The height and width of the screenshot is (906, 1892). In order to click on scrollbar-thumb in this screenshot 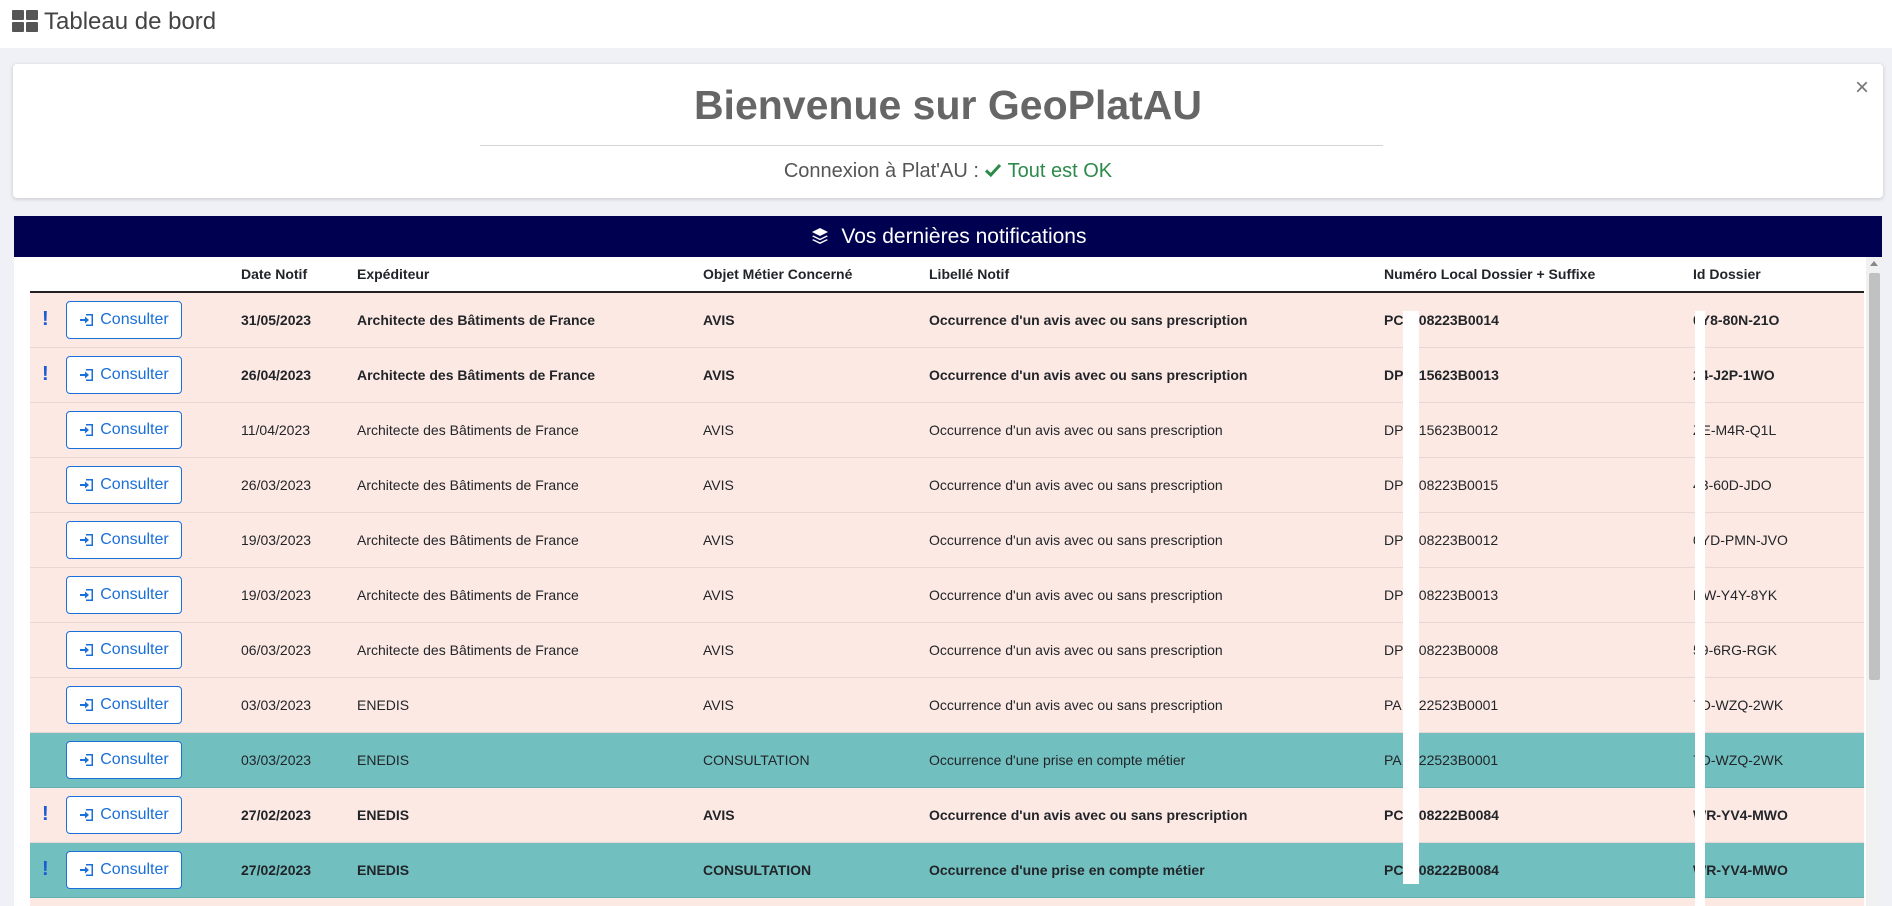, I will do `click(1874, 476)`.